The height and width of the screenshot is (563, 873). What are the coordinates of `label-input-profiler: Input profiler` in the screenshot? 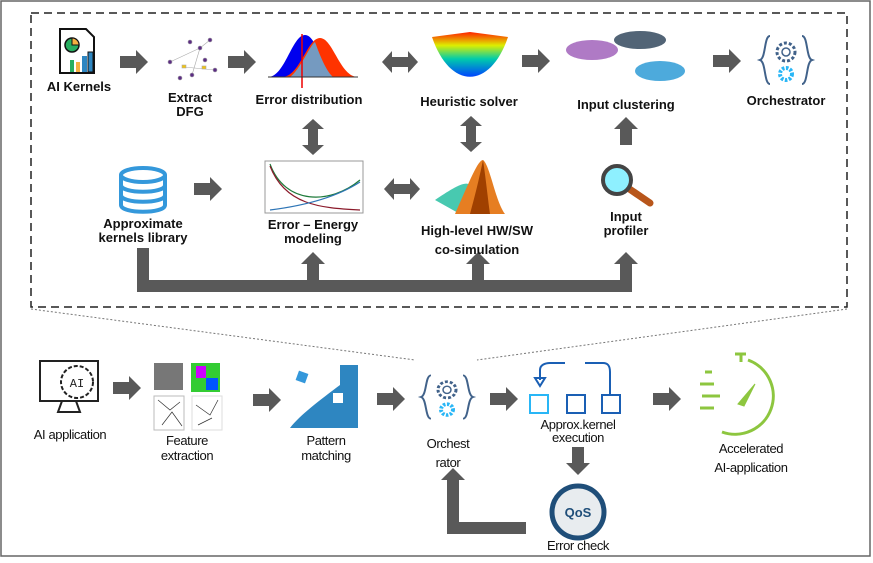 It's located at (626, 224).